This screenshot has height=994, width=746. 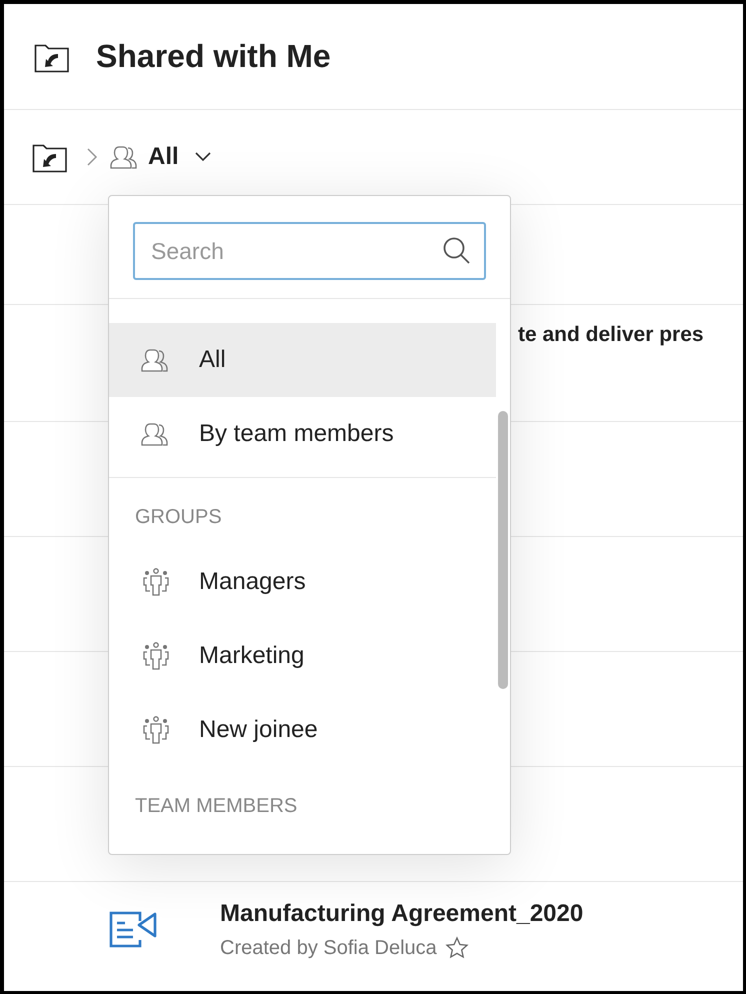 I want to click on document-title: Manufacturing Agreement_2020, so click(x=402, y=914).